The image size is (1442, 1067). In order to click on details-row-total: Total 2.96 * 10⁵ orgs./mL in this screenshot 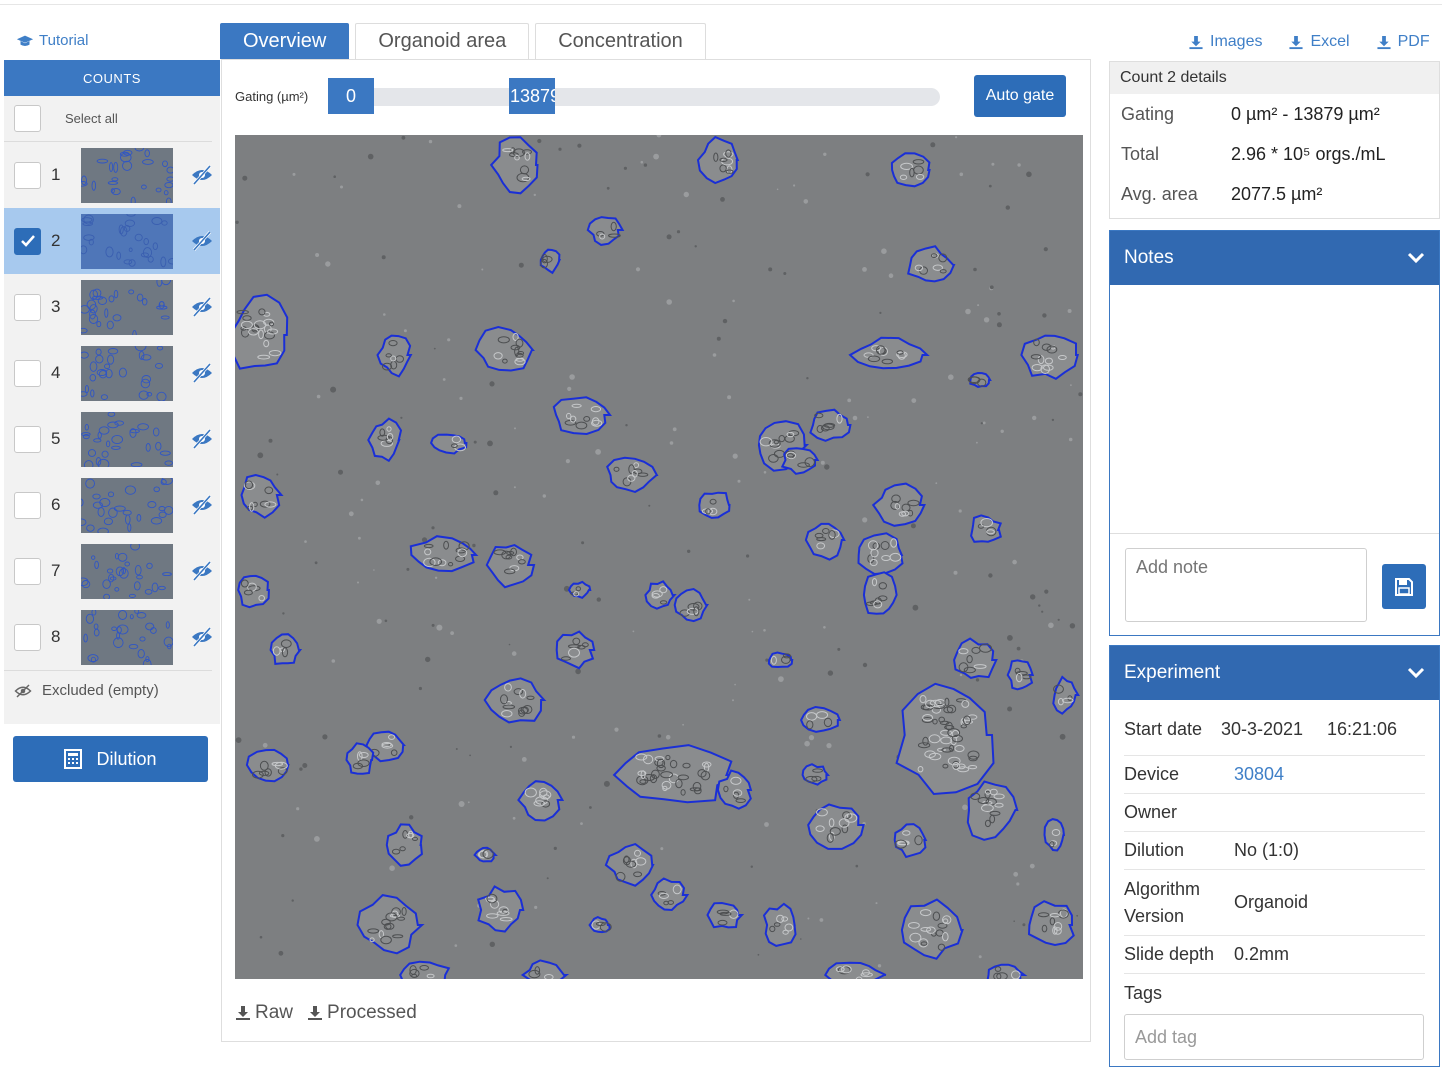, I will do `click(1274, 154)`.